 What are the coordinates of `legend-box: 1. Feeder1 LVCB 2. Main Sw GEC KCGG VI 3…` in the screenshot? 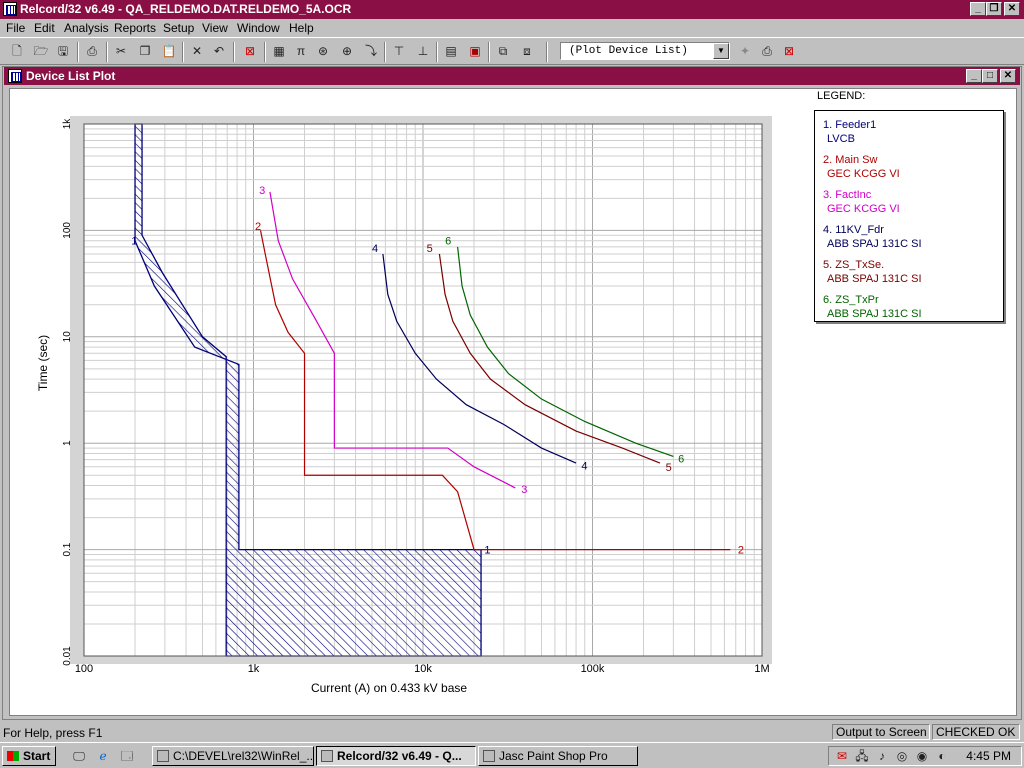 It's located at (909, 216).